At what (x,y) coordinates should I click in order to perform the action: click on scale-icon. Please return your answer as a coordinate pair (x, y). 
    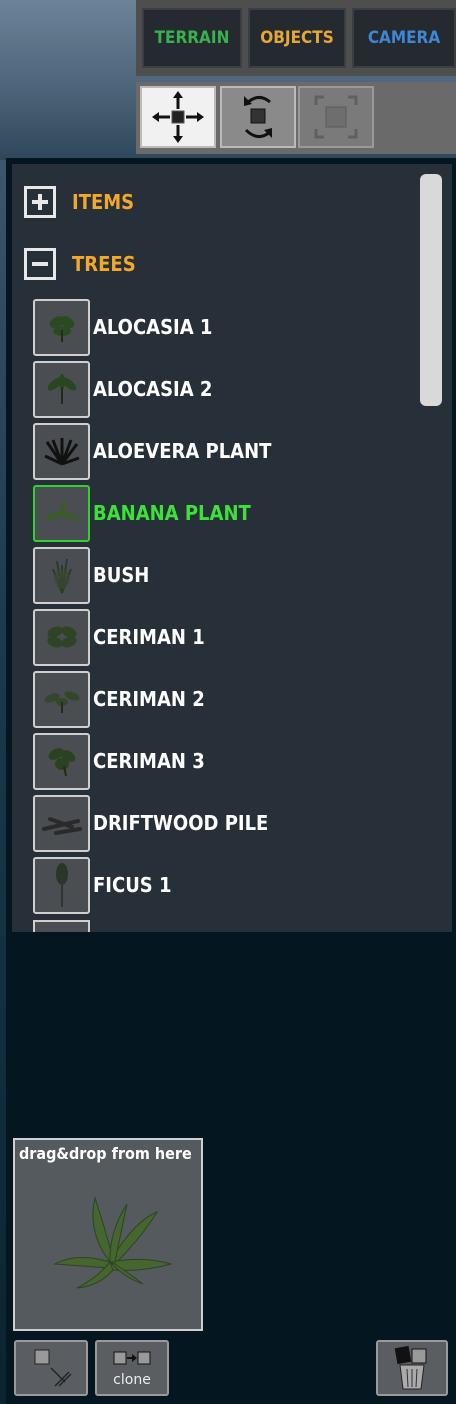
    Looking at the image, I should click on (336, 117).